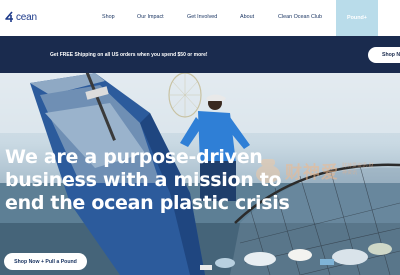  What do you see at coordinates (247, 17) in the screenshot?
I see `nav-about: About` at bounding box center [247, 17].